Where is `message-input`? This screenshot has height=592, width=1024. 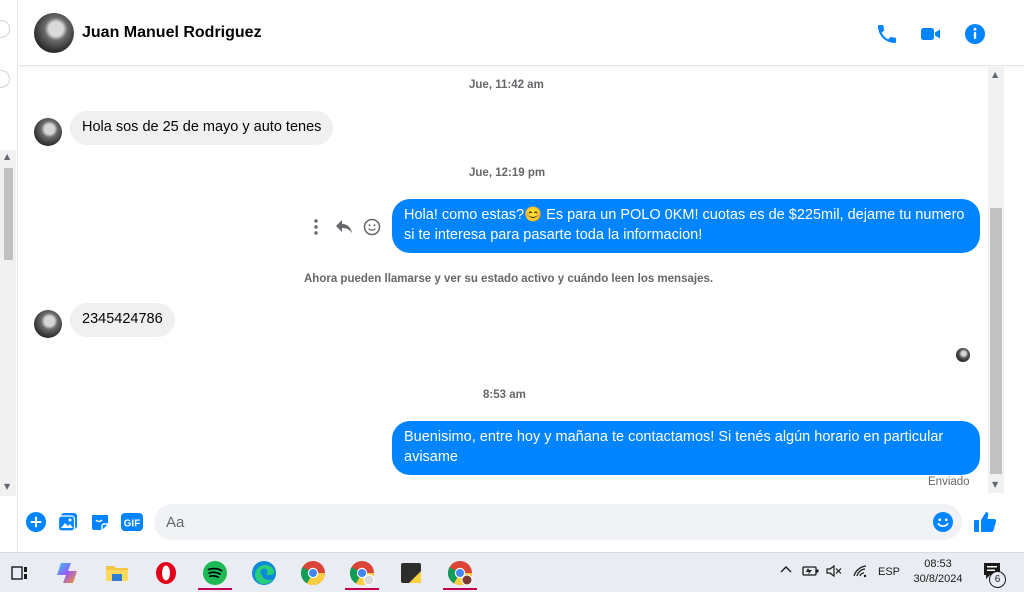
message-input is located at coordinates (536, 522).